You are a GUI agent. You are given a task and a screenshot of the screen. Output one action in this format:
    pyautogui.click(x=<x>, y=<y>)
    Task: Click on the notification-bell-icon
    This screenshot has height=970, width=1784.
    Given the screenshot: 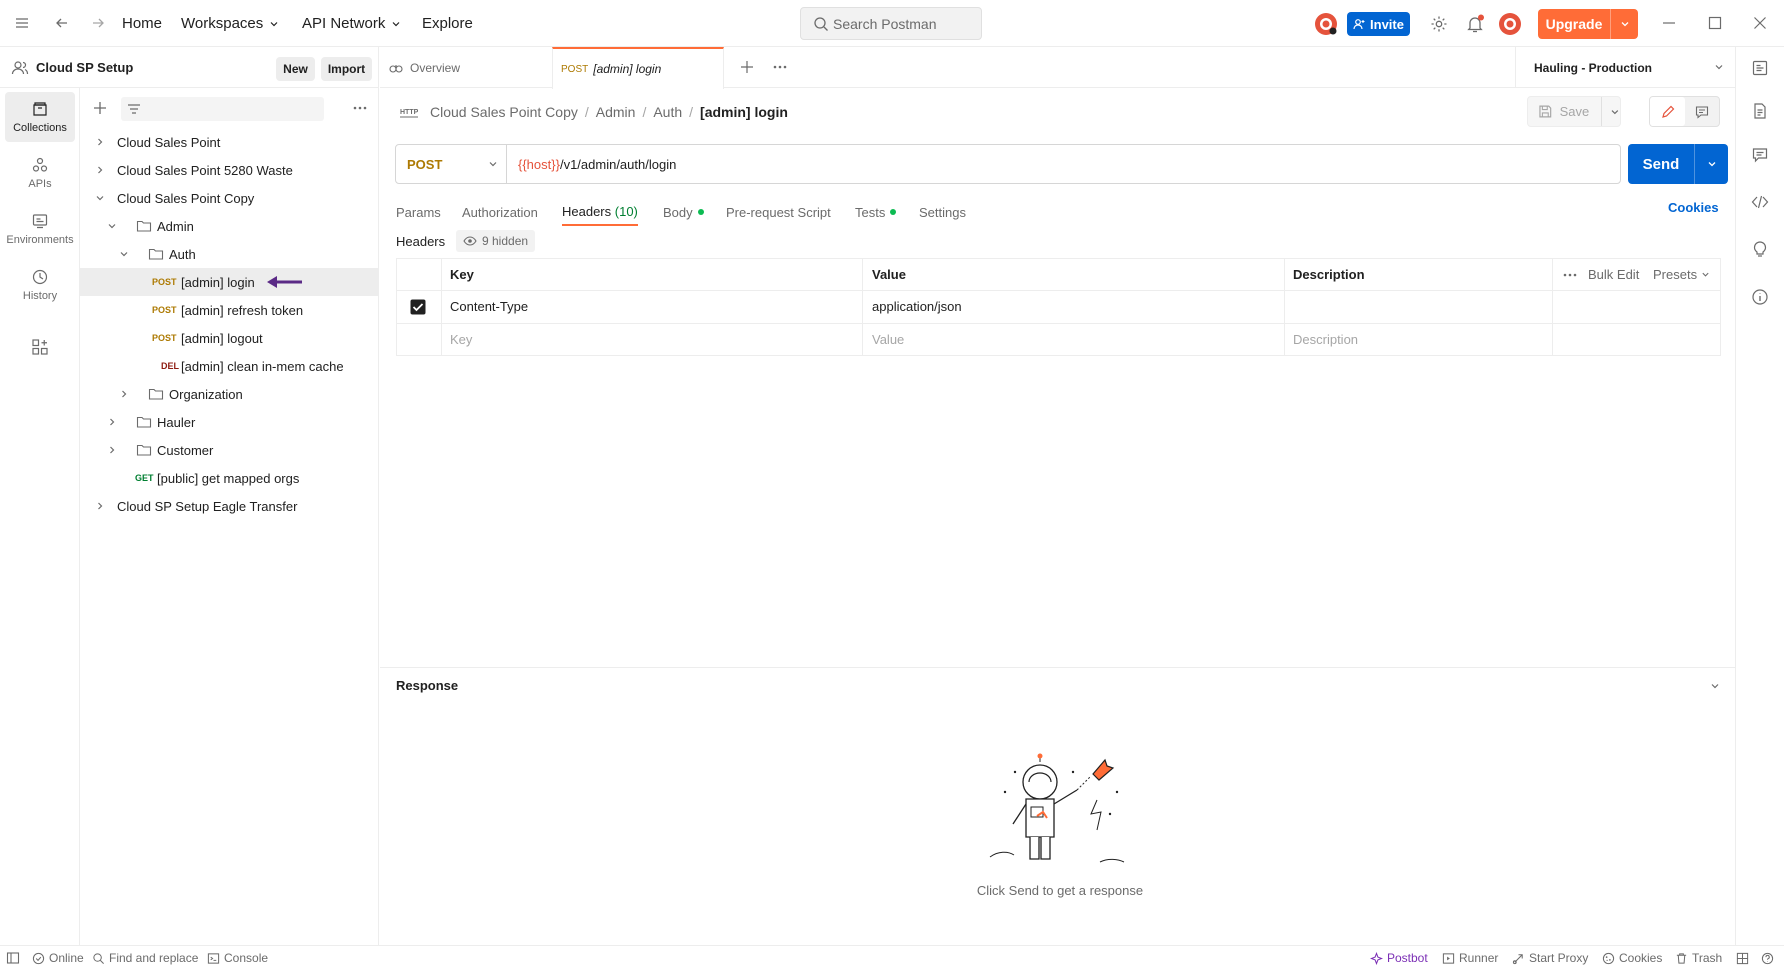 What is the action you would take?
    pyautogui.click(x=1475, y=24)
    